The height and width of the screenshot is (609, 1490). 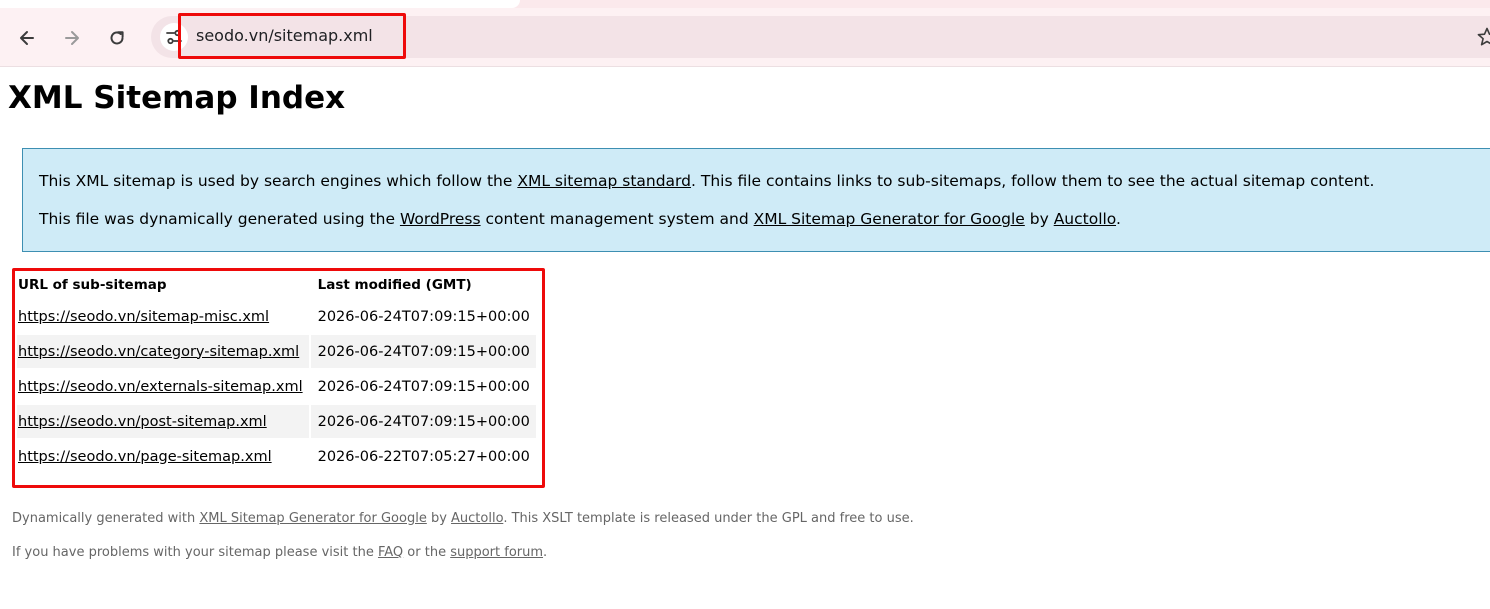 What do you see at coordinates (477, 518) in the screenshot?
I see `footer-auctollo-link: Auctollo` at bounding box center [477, 518].